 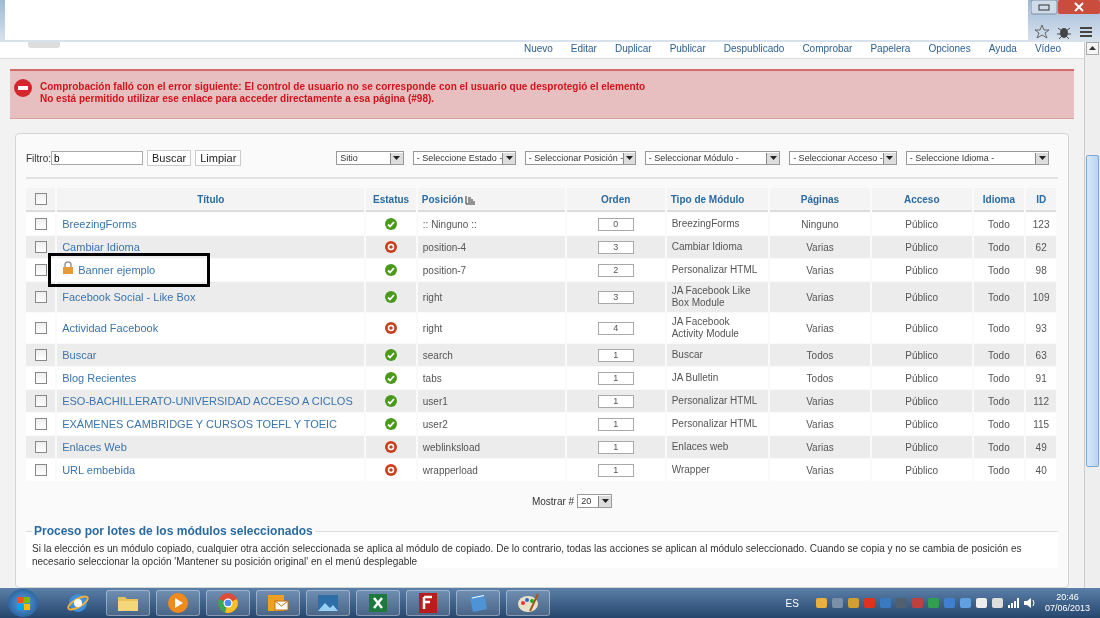 I want to click on column-header: Posición, so click(x=448, y=199).